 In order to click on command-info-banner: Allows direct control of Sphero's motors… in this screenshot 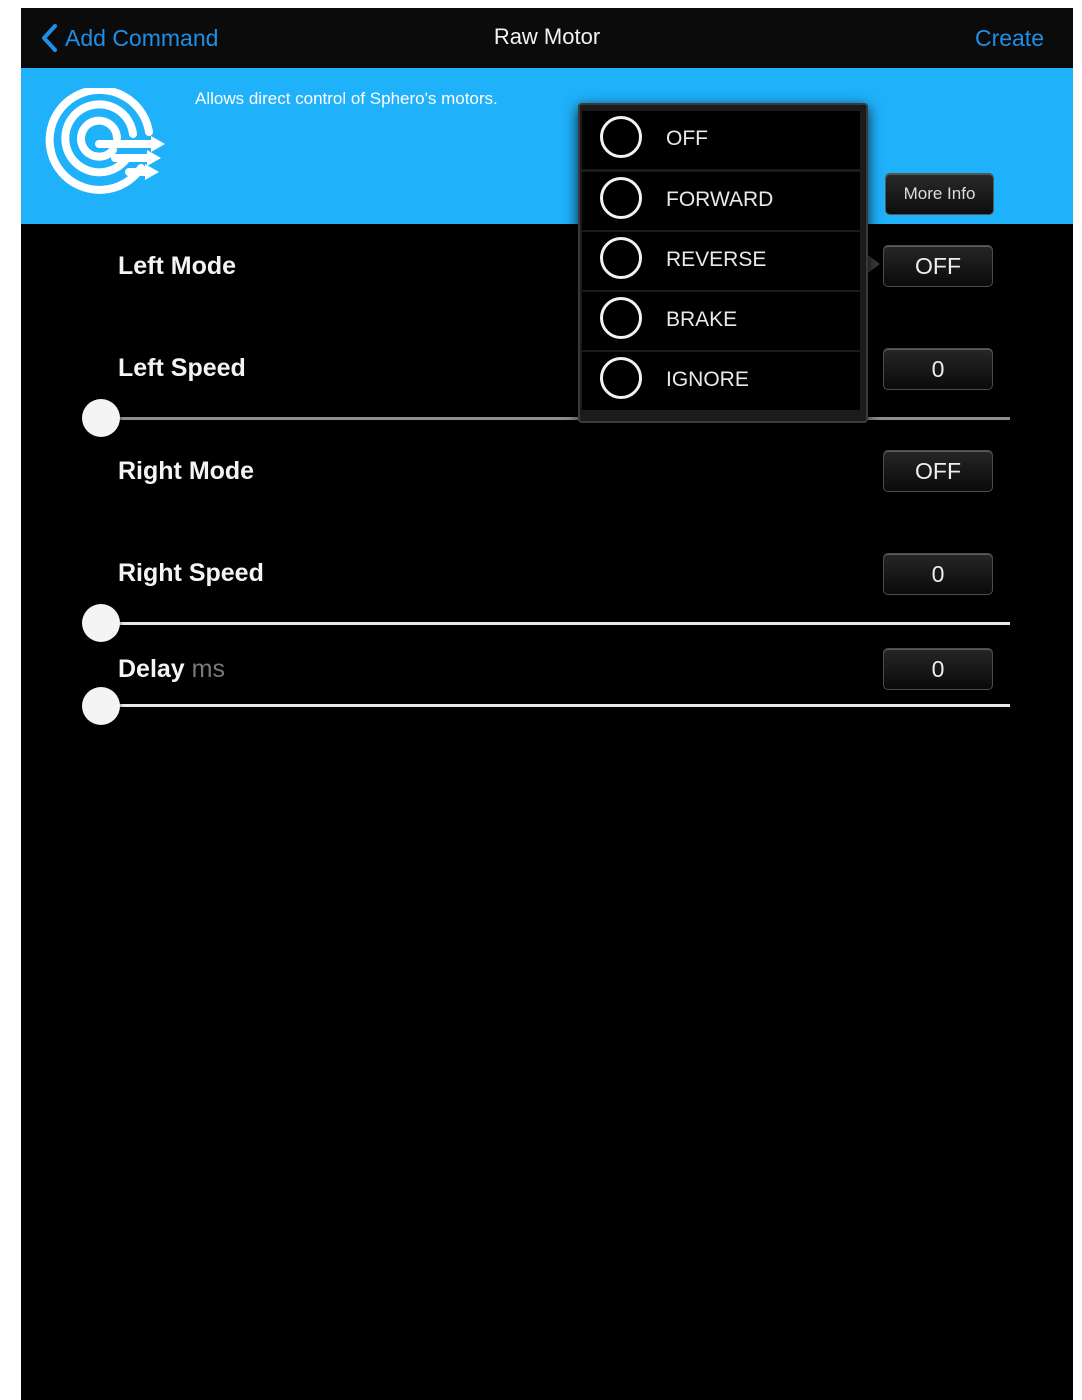, I will do `click(547, 146)`.